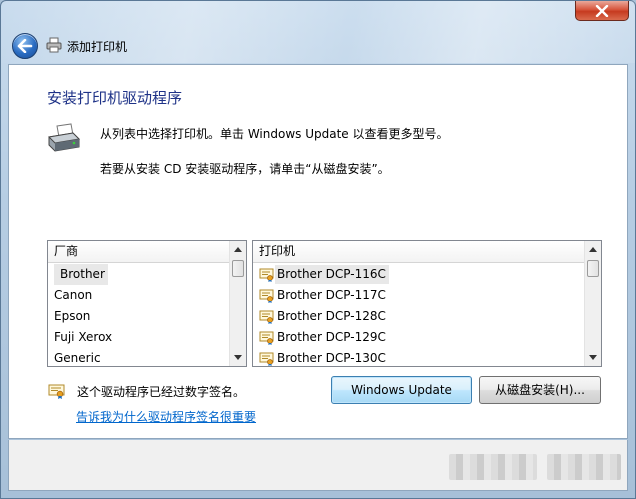  I want to click on manufacturer-list: 厂商 Brother Canon Epson Fuji Xerox Generic, so click(147, 303).